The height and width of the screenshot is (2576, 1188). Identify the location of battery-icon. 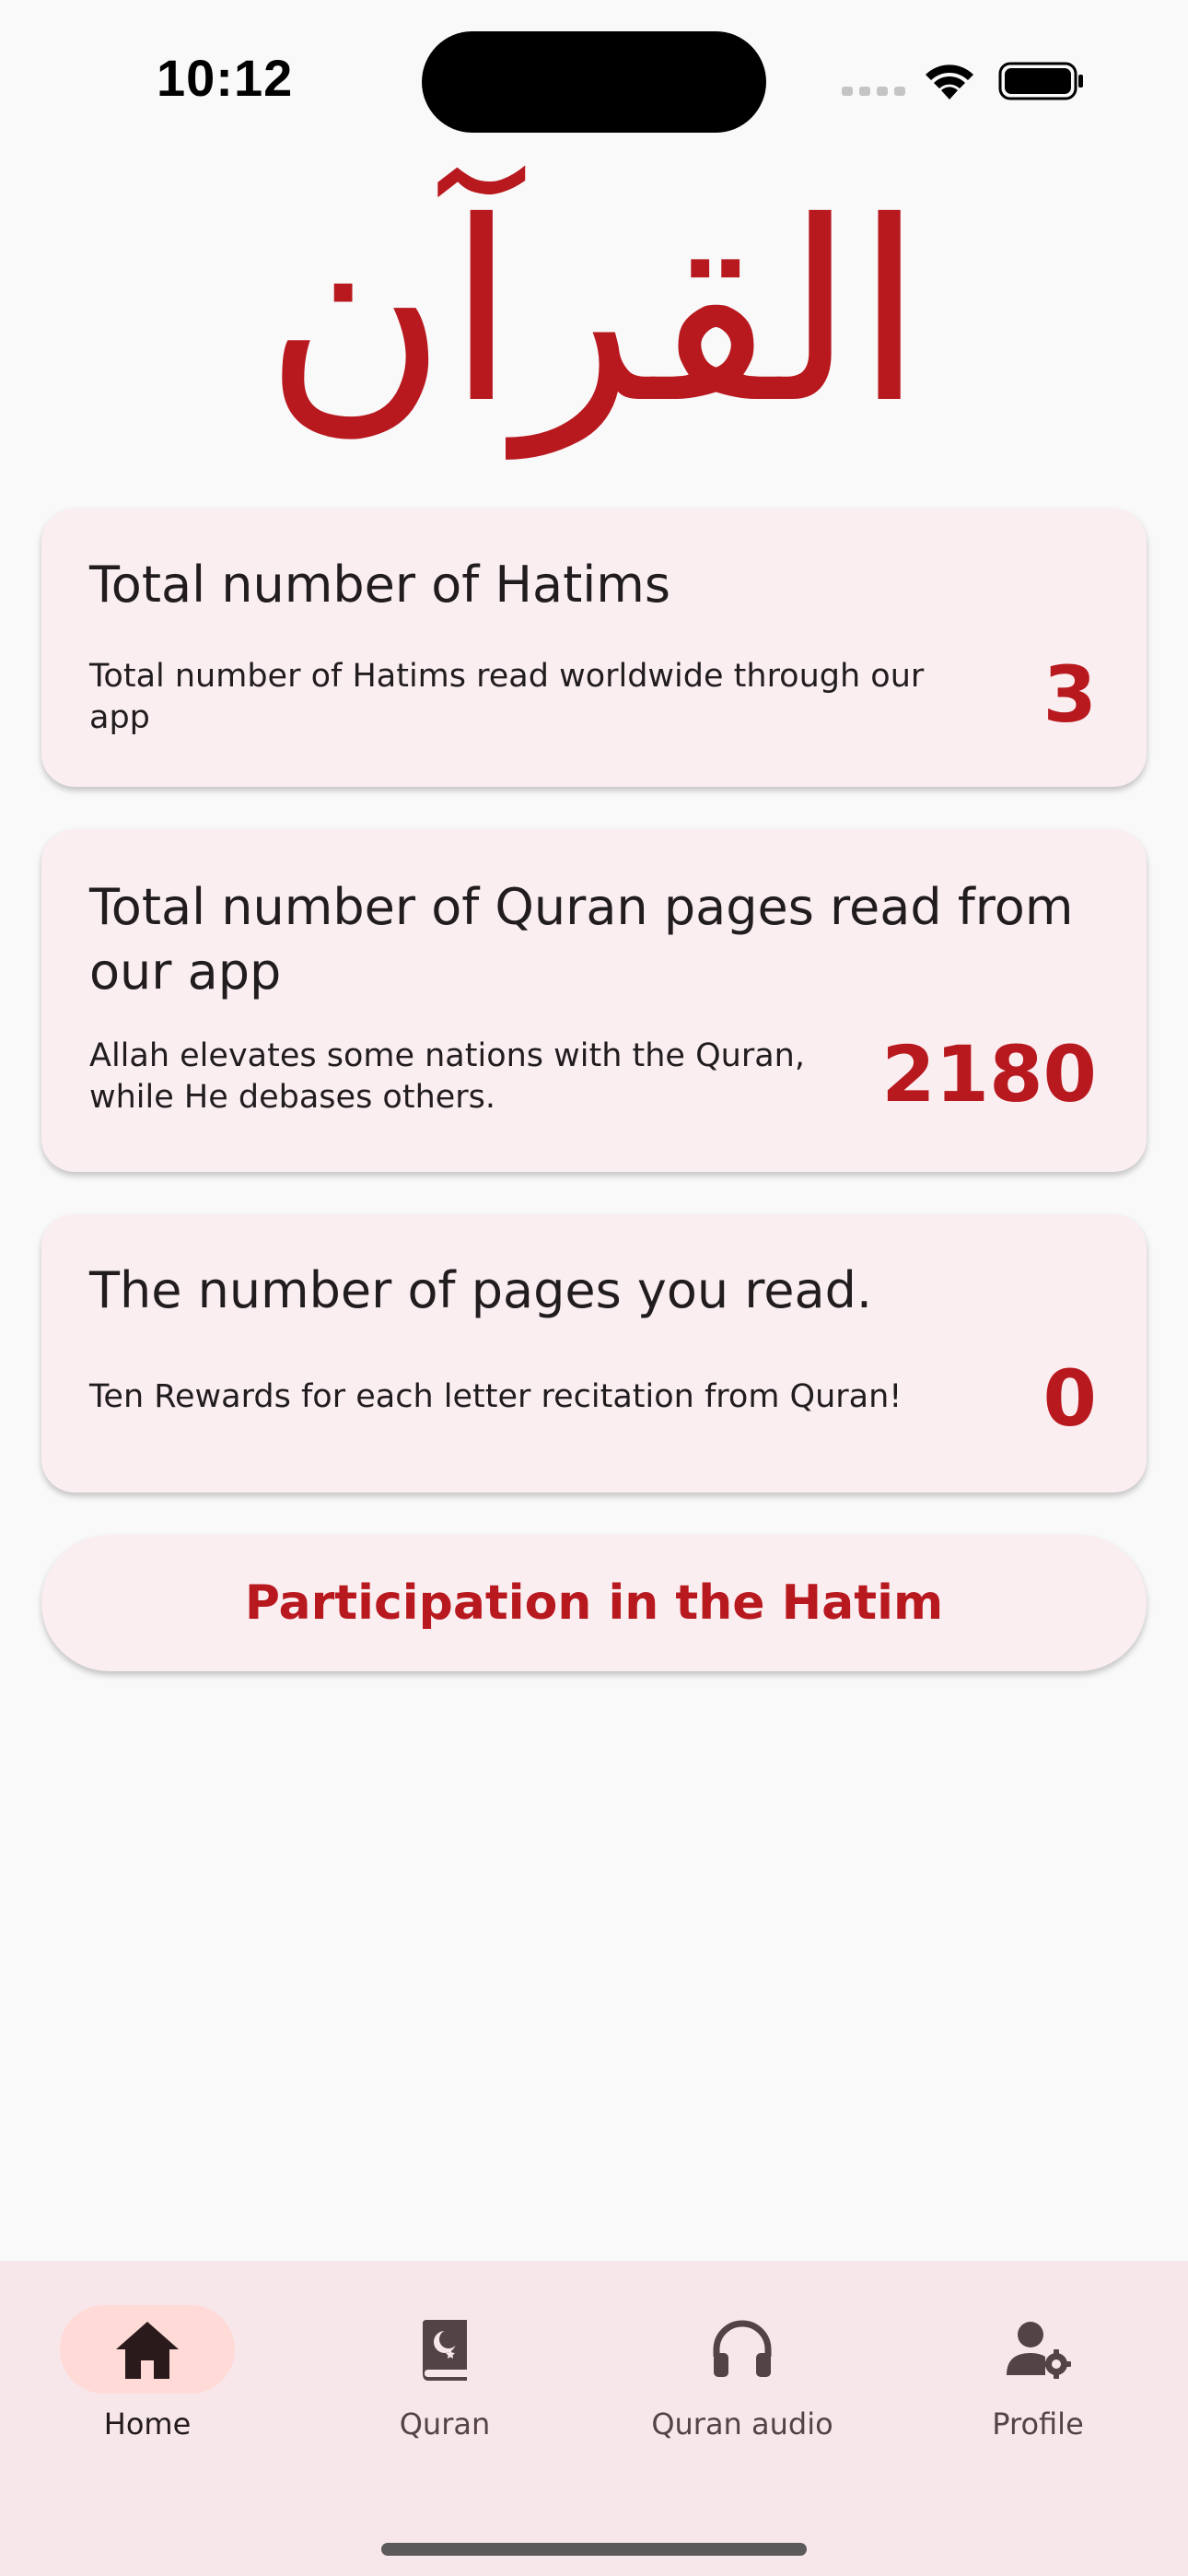
(1040, 81).